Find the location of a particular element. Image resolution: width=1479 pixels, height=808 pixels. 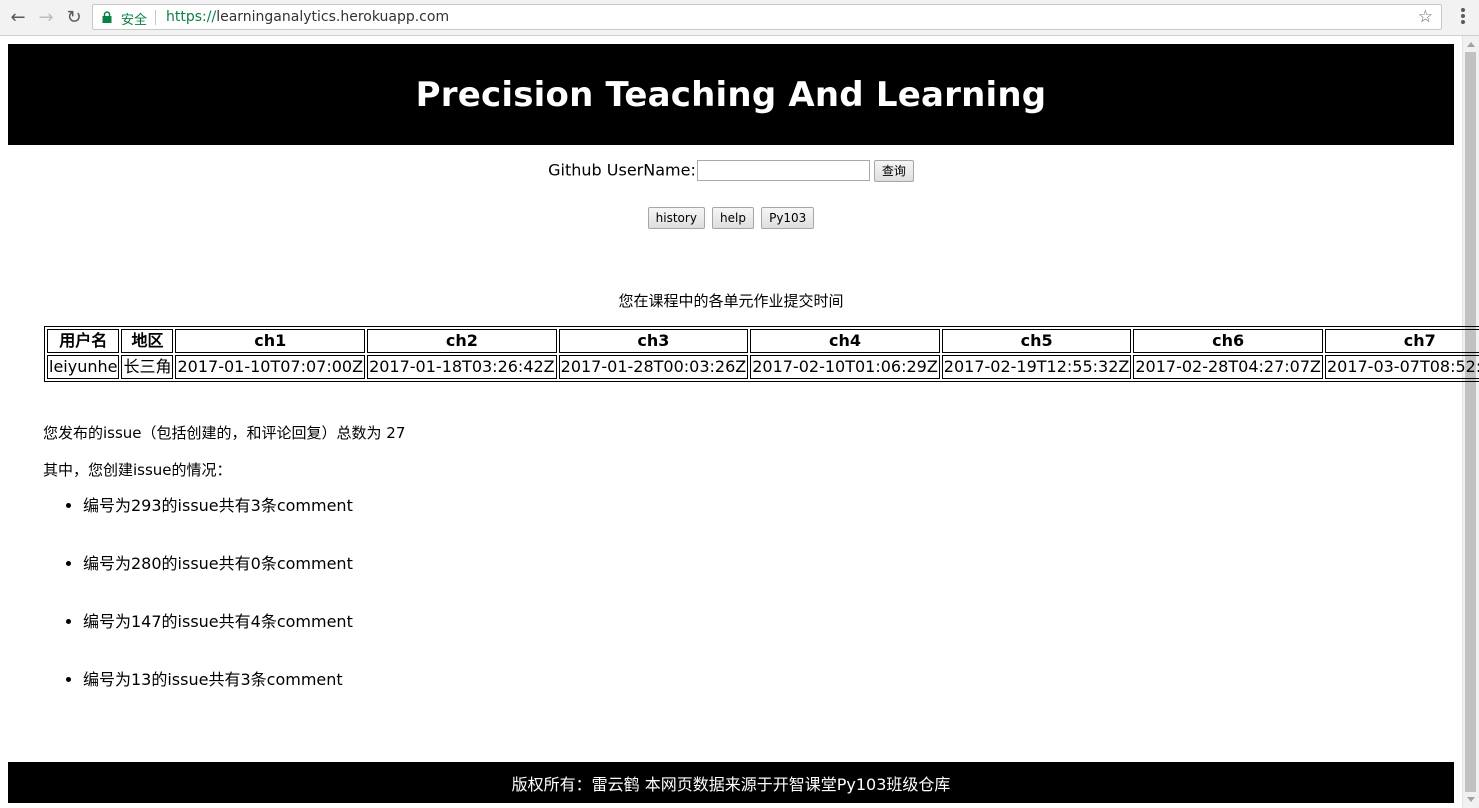

header-banner: Precision Teaching And Learning is located at coordinates (731, 94).